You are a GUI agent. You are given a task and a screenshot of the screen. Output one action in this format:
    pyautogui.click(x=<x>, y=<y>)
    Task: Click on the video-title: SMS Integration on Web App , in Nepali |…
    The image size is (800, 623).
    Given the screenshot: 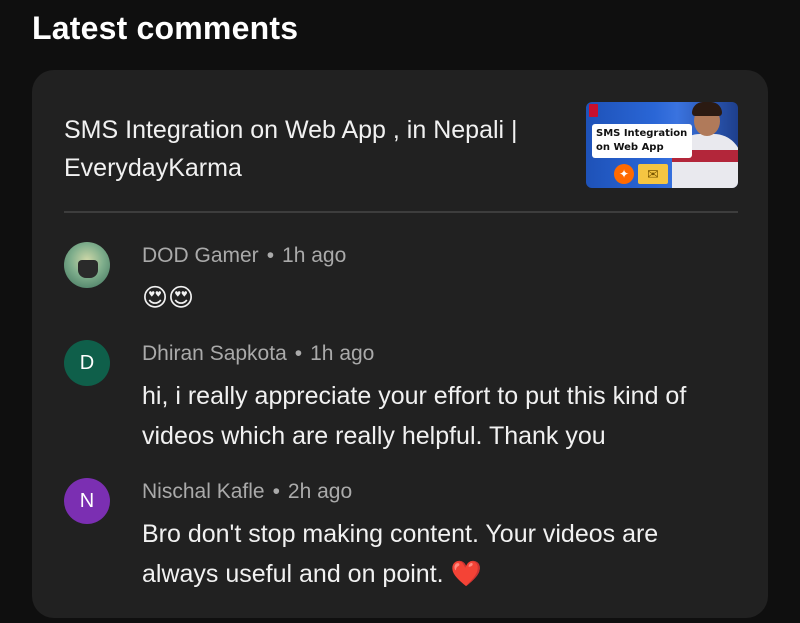 What is the action you would take?
    pyautogui.click(x=314, y=149)
    